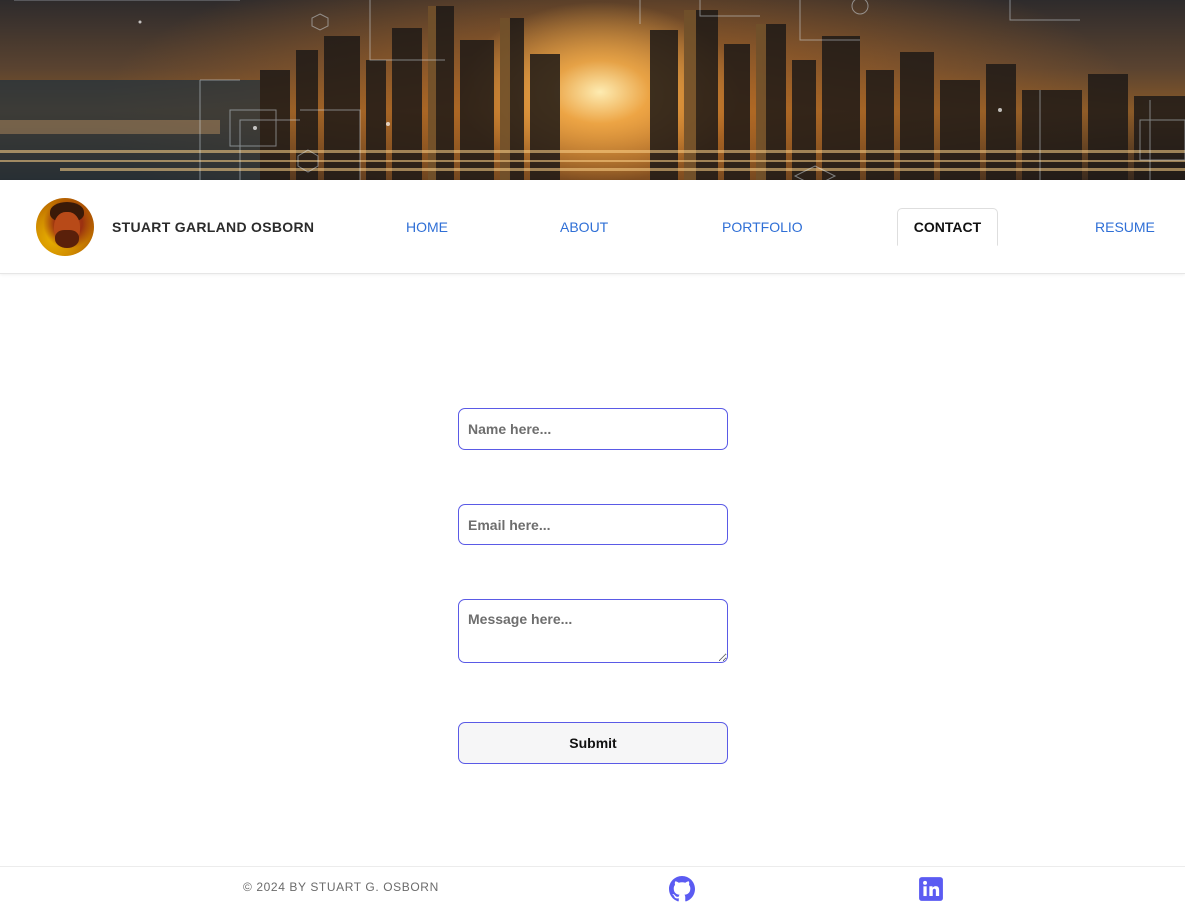 This screenshot has width=1185, height=920. What do you see at coordinates (593, 631) in the screenshot?
I see `message-textarea` at bounding box center [593, 631].